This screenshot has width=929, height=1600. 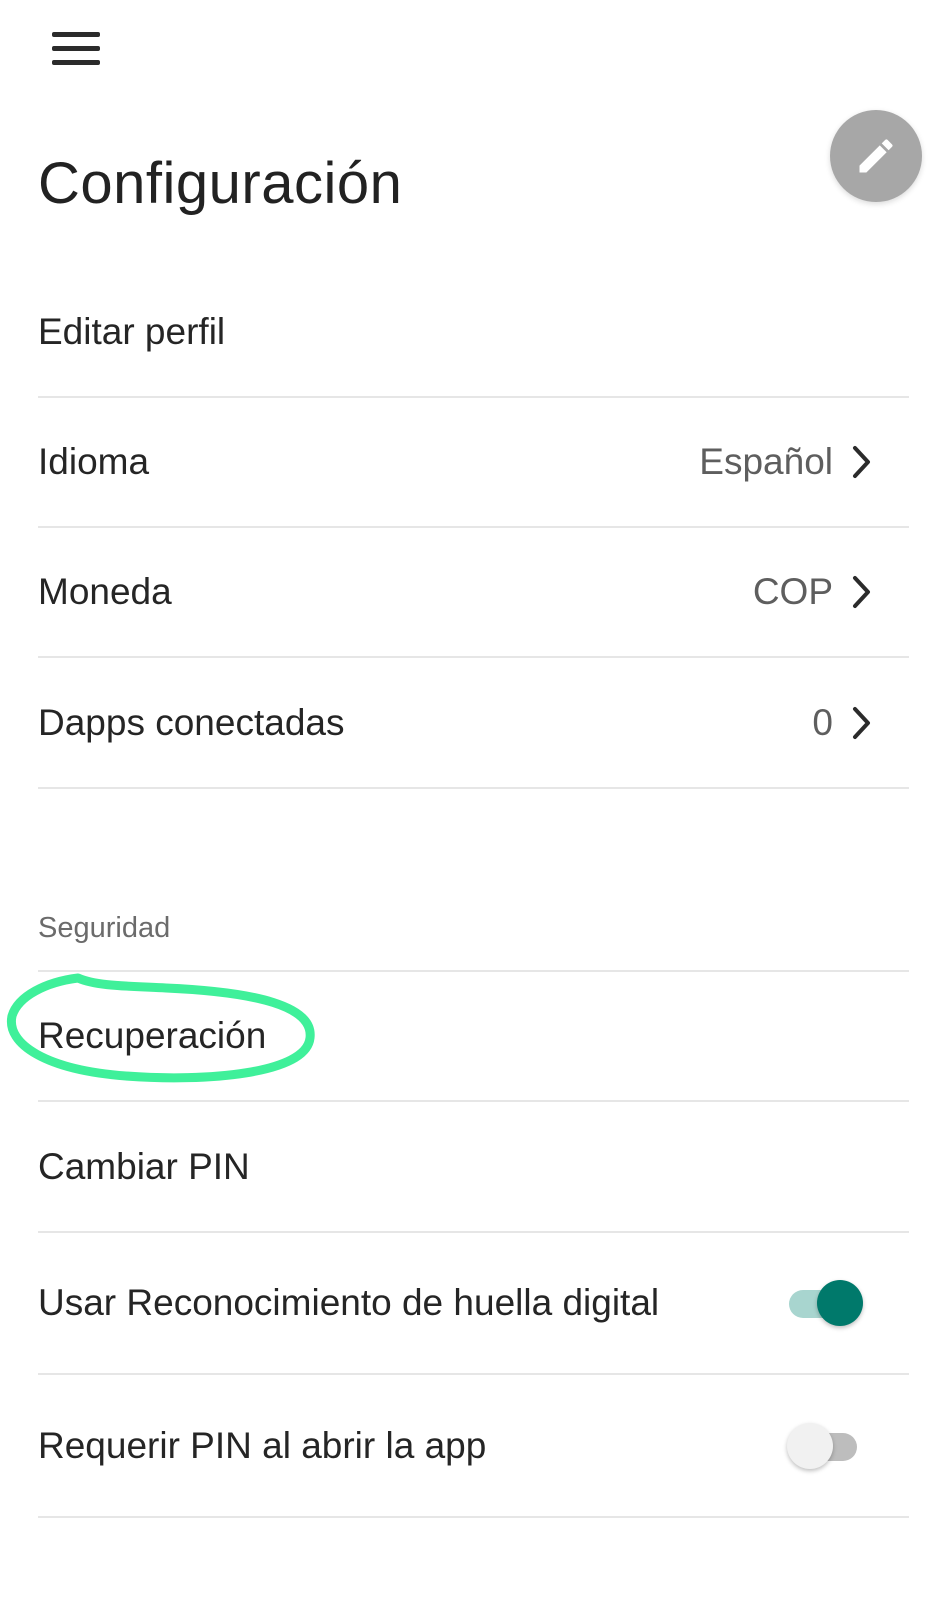 What do you see at coordinates (144, 1166) in the screenshot?
I see `settings-item-label: Cambiar PIN` at bounding box center [144, 1166].